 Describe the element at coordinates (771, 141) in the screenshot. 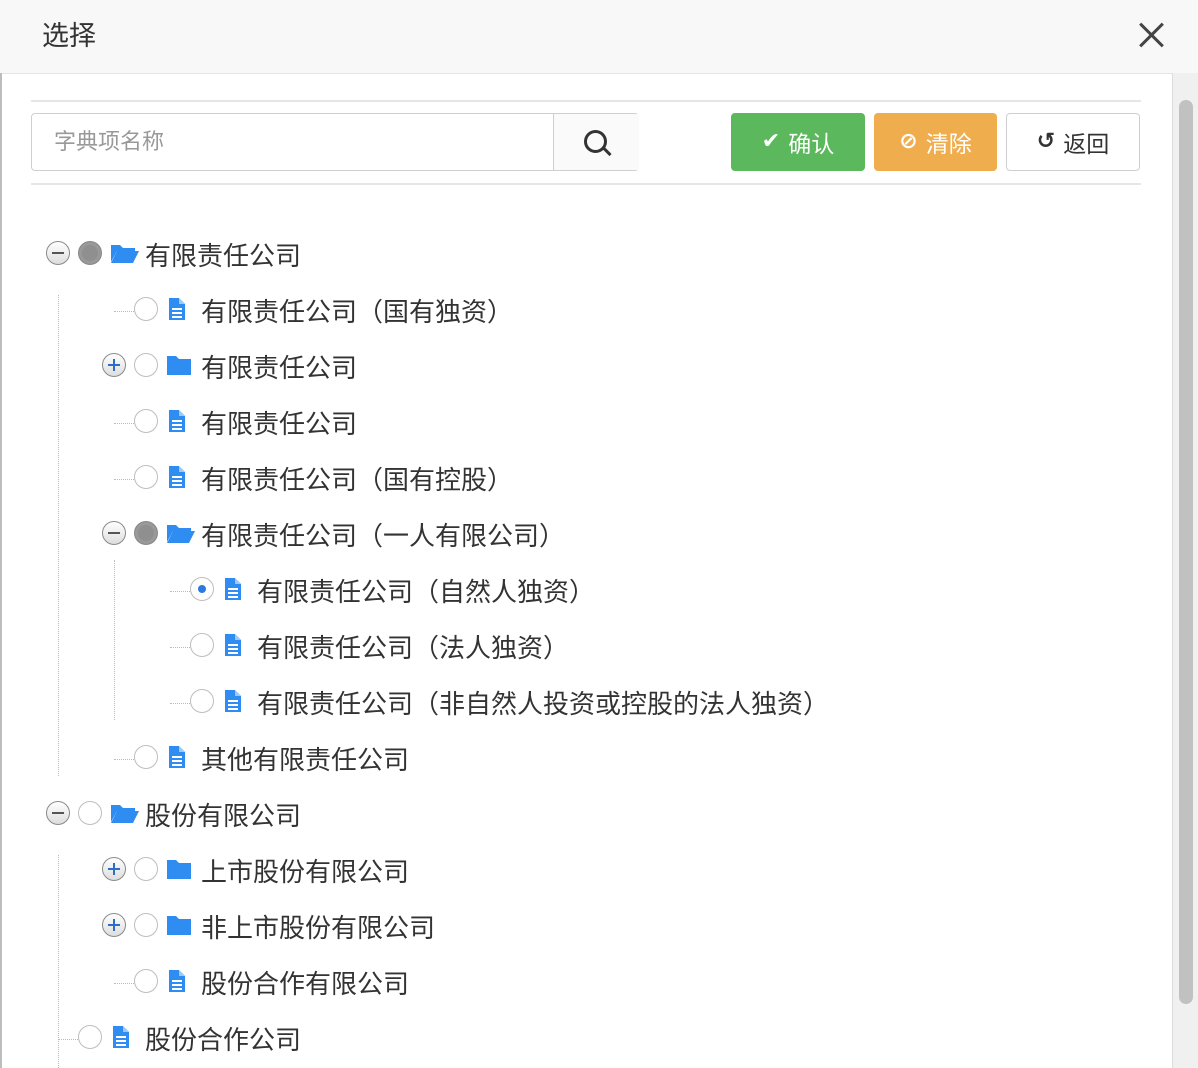

I see `check-icon: ✔` at that location.